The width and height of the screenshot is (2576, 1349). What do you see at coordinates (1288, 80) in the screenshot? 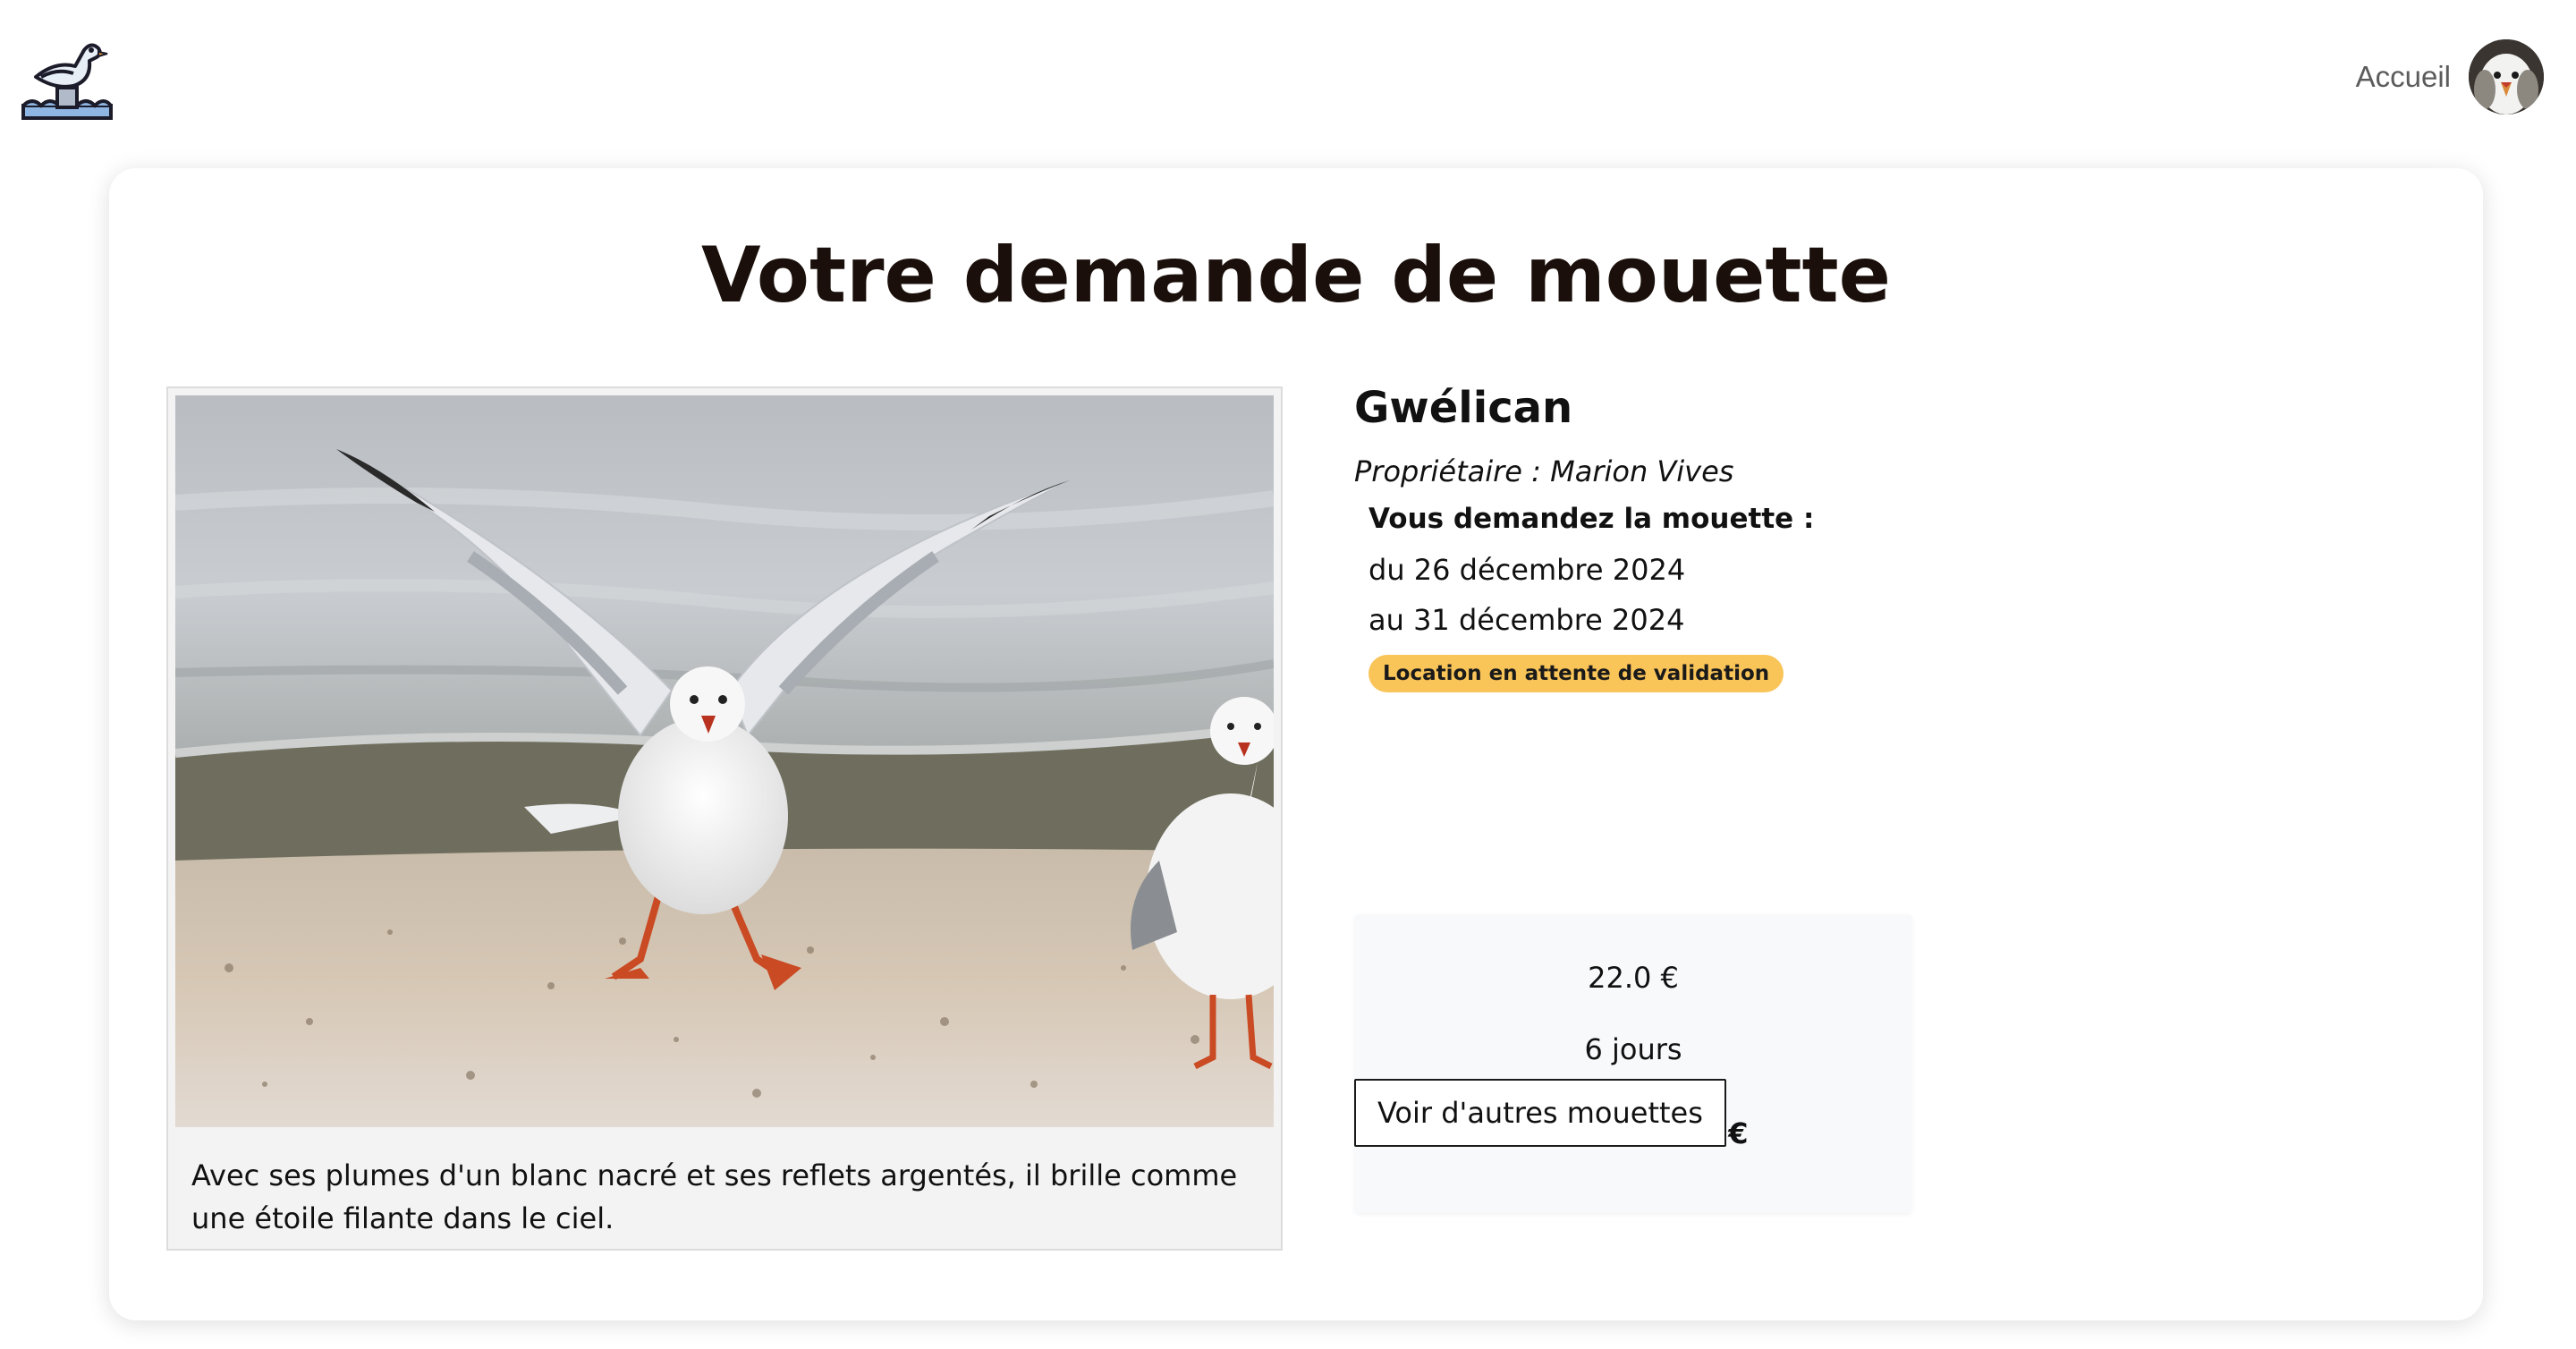
I see `navbar: Accueil` at bounding box center [1288, 80].